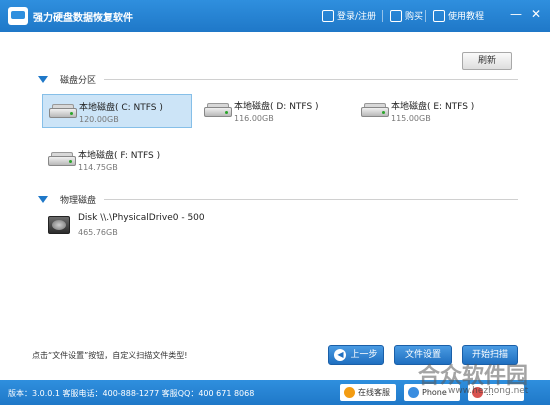  Describe the element at coordinates (328, 15) in the screenshot. I see `user-icon` at that location.